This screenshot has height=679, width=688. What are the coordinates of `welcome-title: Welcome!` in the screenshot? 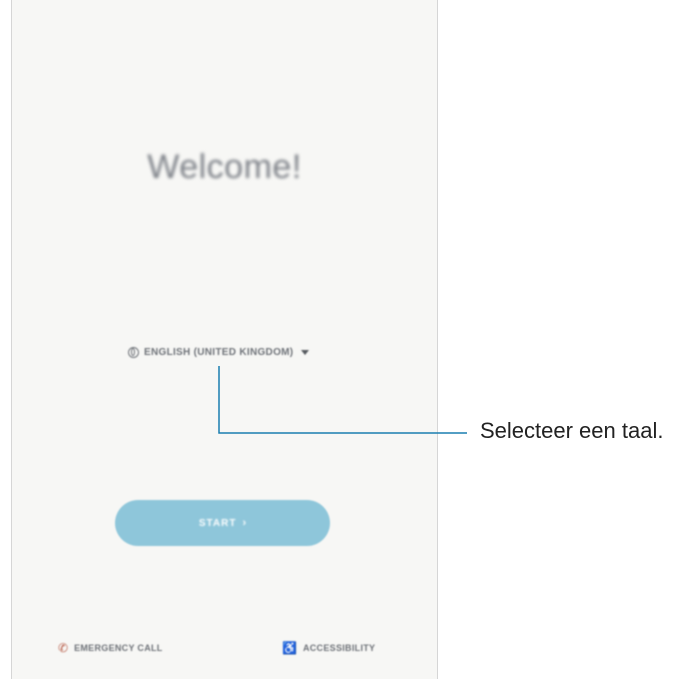 It's located at (224, 167).